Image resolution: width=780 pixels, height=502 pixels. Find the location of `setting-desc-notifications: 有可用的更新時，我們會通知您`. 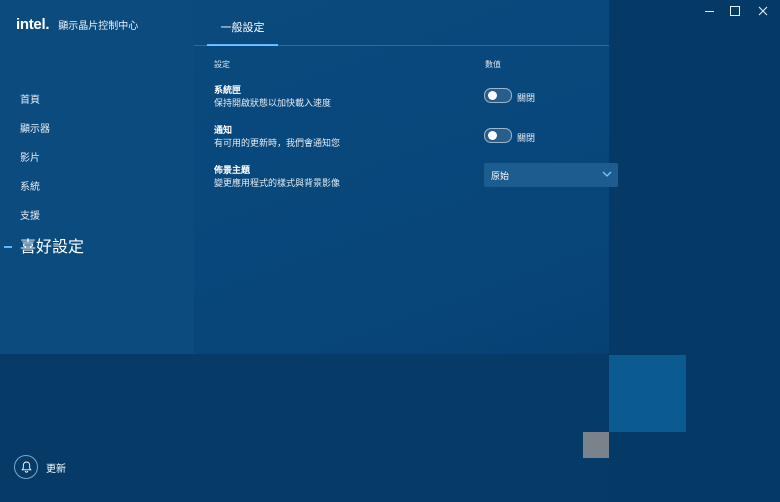

setting-desc-notifications: 有可用的更新時，我們會通知您 is located at coordinates (277, 144).